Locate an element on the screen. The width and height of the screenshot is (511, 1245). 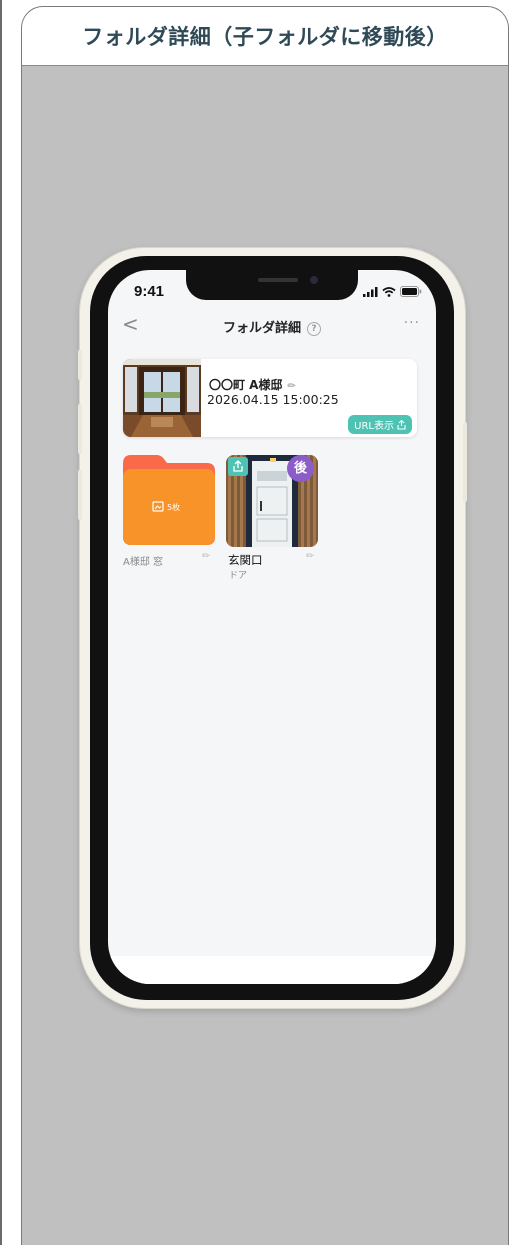
subfolder-tile: 5枚 is located at coordinates (169, 500).